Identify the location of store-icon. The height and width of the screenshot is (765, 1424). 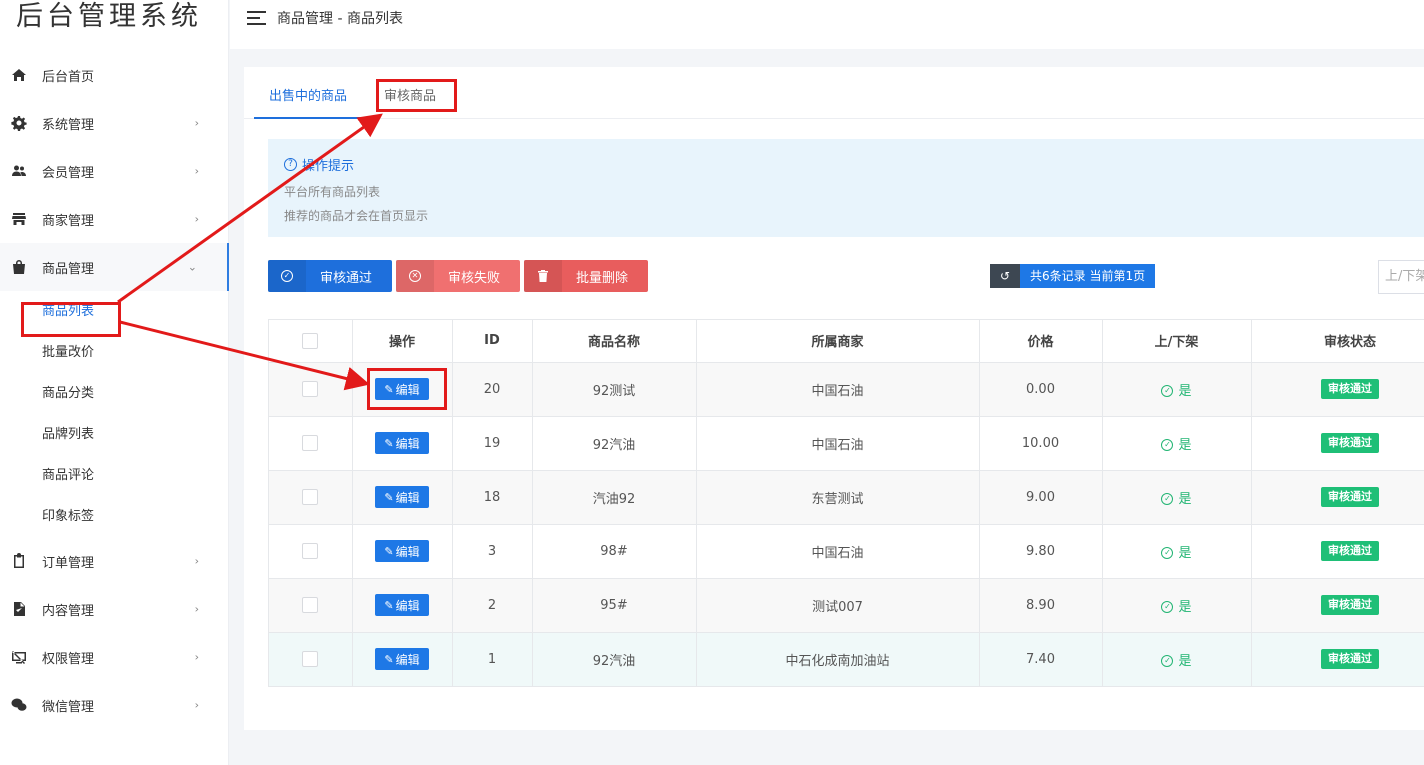
(19, 219).